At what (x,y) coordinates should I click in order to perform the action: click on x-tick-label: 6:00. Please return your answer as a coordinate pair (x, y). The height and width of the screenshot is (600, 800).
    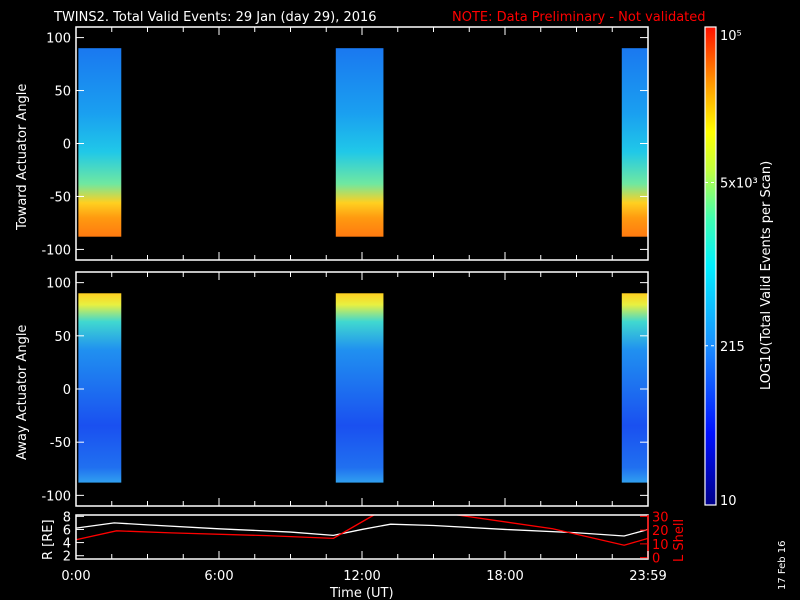
    Looking at the image, I should click on (218, 576).